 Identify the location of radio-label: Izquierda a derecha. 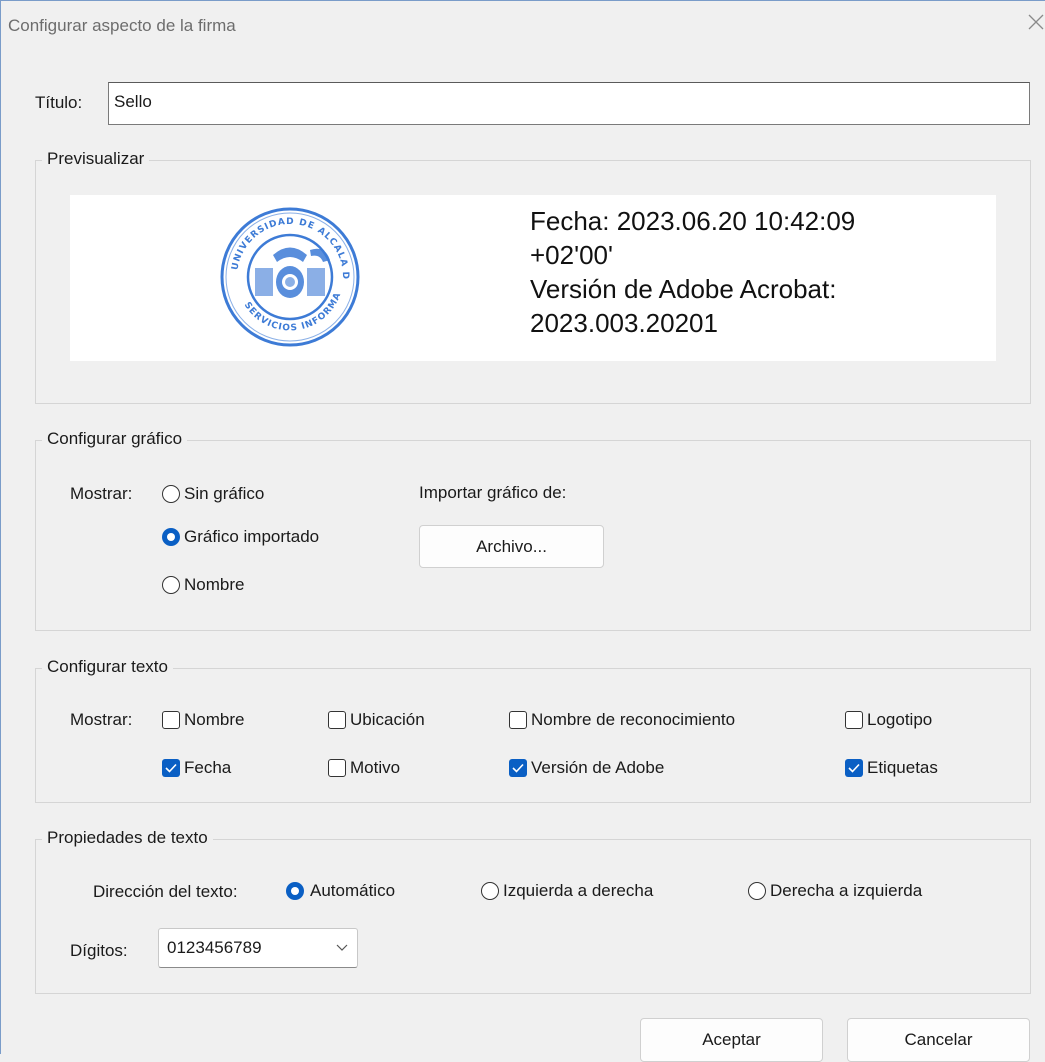
(578, 890).